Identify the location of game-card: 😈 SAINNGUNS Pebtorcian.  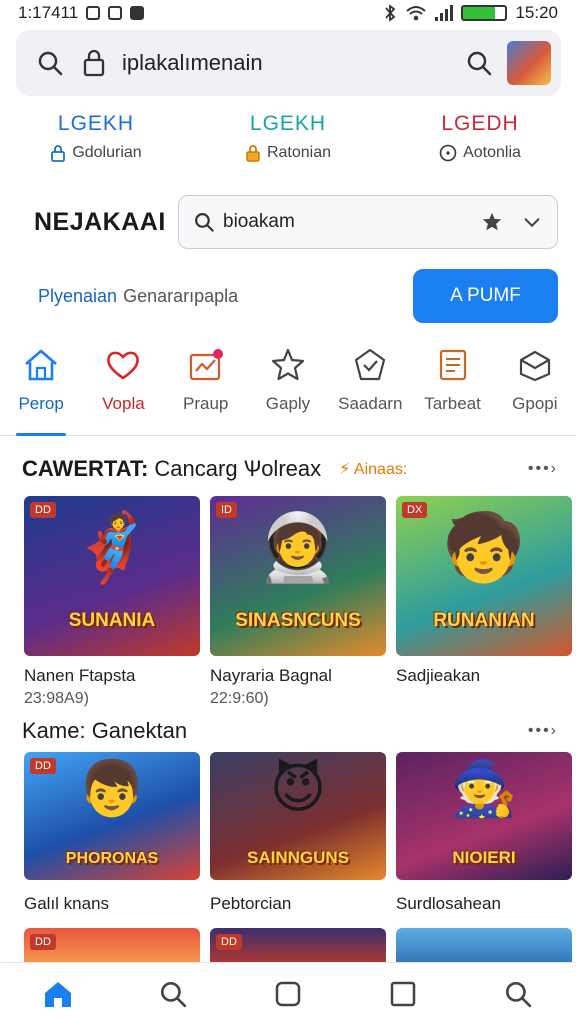
(298, 833).